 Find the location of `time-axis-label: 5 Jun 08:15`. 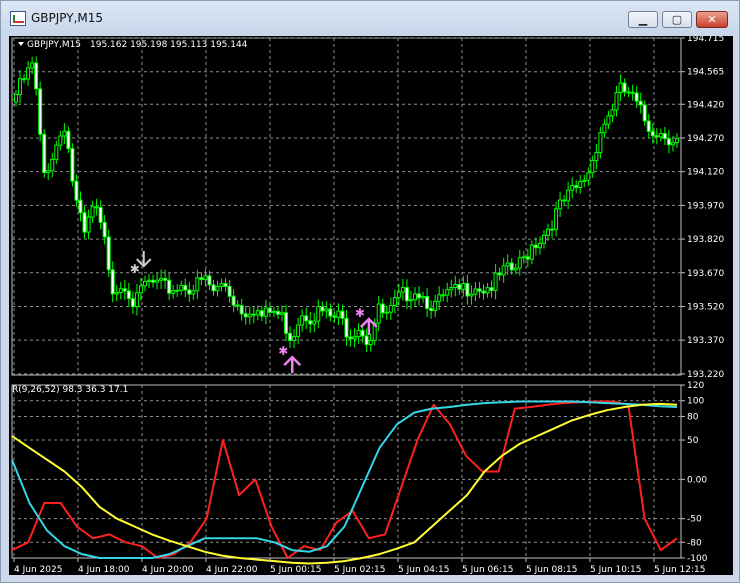

time-axis-label: 5 Jun 08:15 is located at coordinates (551, 570).